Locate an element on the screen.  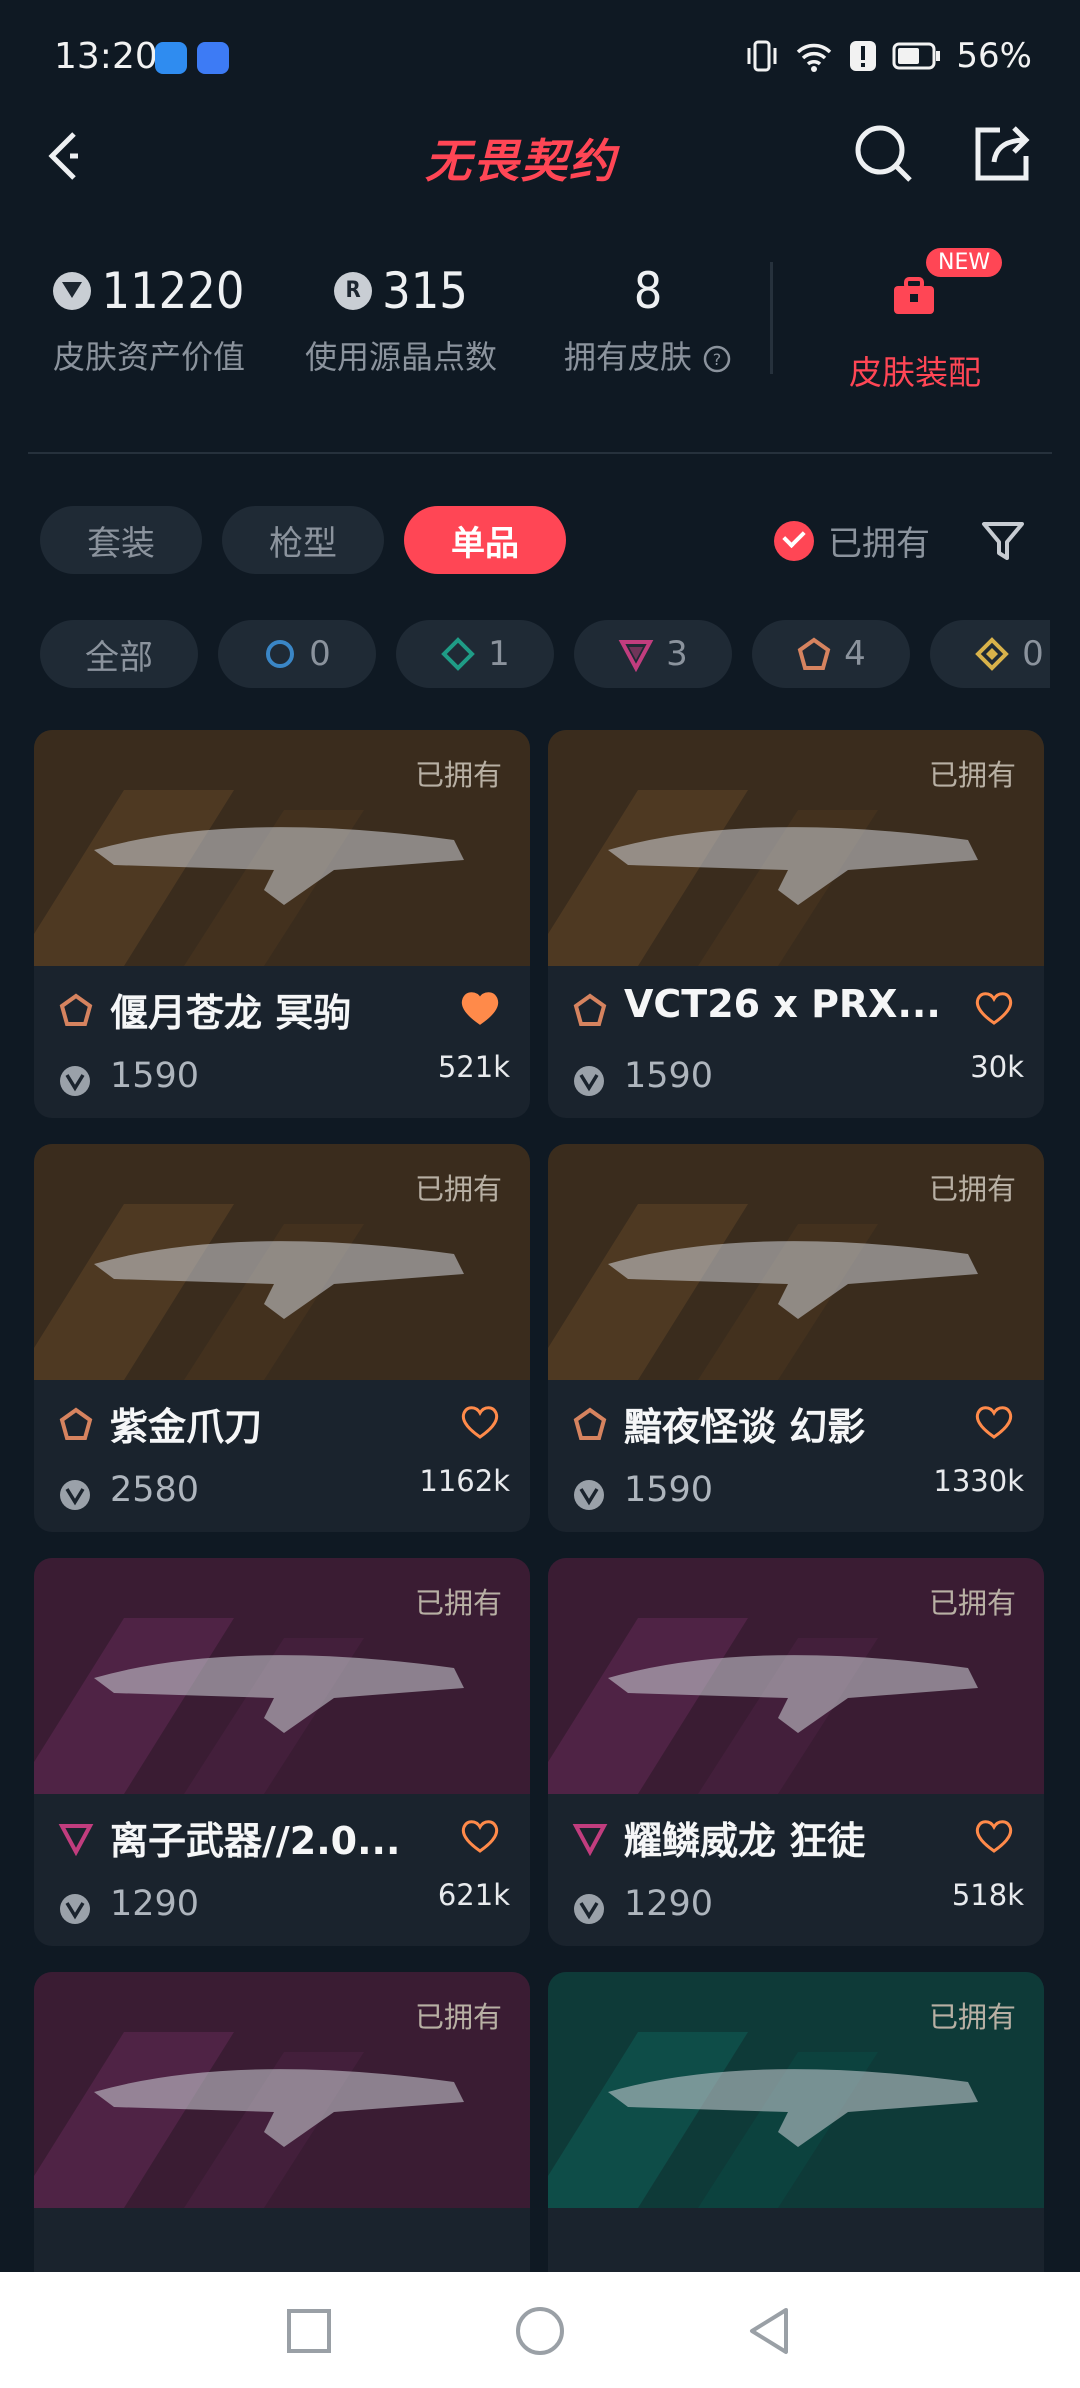
recents-icon is located at coordinates (309, 2331).